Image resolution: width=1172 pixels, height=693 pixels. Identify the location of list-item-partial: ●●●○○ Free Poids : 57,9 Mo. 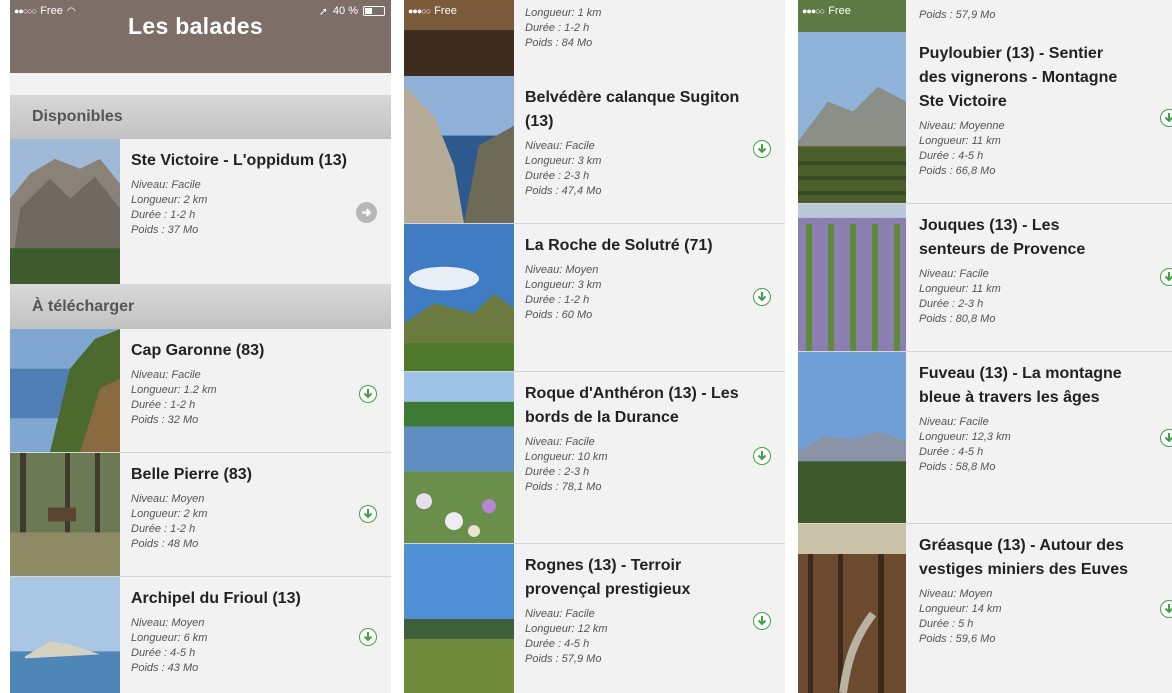
(985, 16).